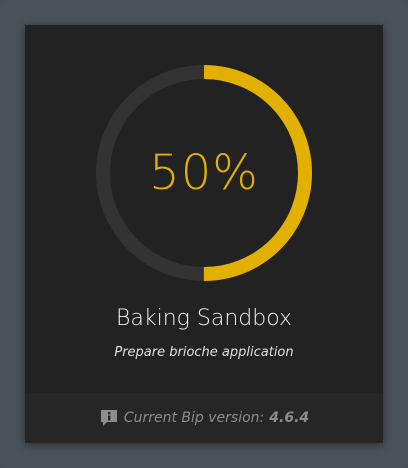 The width and height of the screenshot is (408, 468). What do you see at coordinates (289, 418) in the screenshot?
I see `version-number: 4.6.4` at bounding box center [289, 418].